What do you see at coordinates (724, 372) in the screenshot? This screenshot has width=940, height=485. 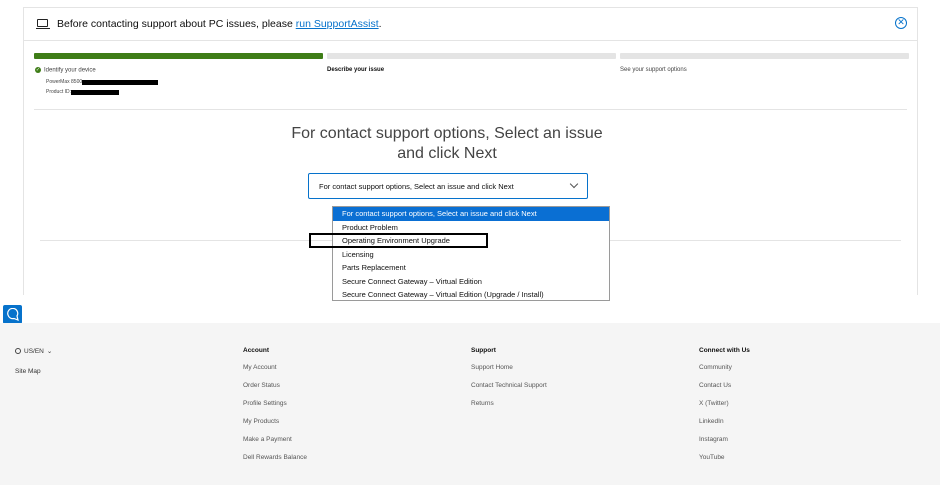 I see `footer-link: Community` at bounding box center [724, 372].